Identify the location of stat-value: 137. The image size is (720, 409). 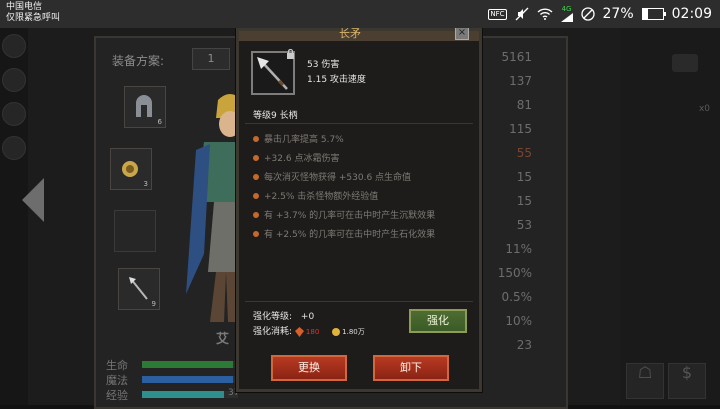
(520, 81).